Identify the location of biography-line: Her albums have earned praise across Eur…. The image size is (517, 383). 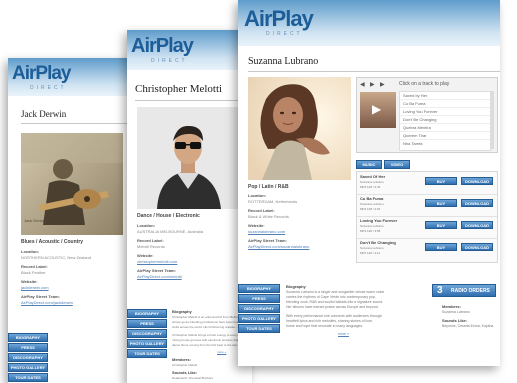
(332, 307).